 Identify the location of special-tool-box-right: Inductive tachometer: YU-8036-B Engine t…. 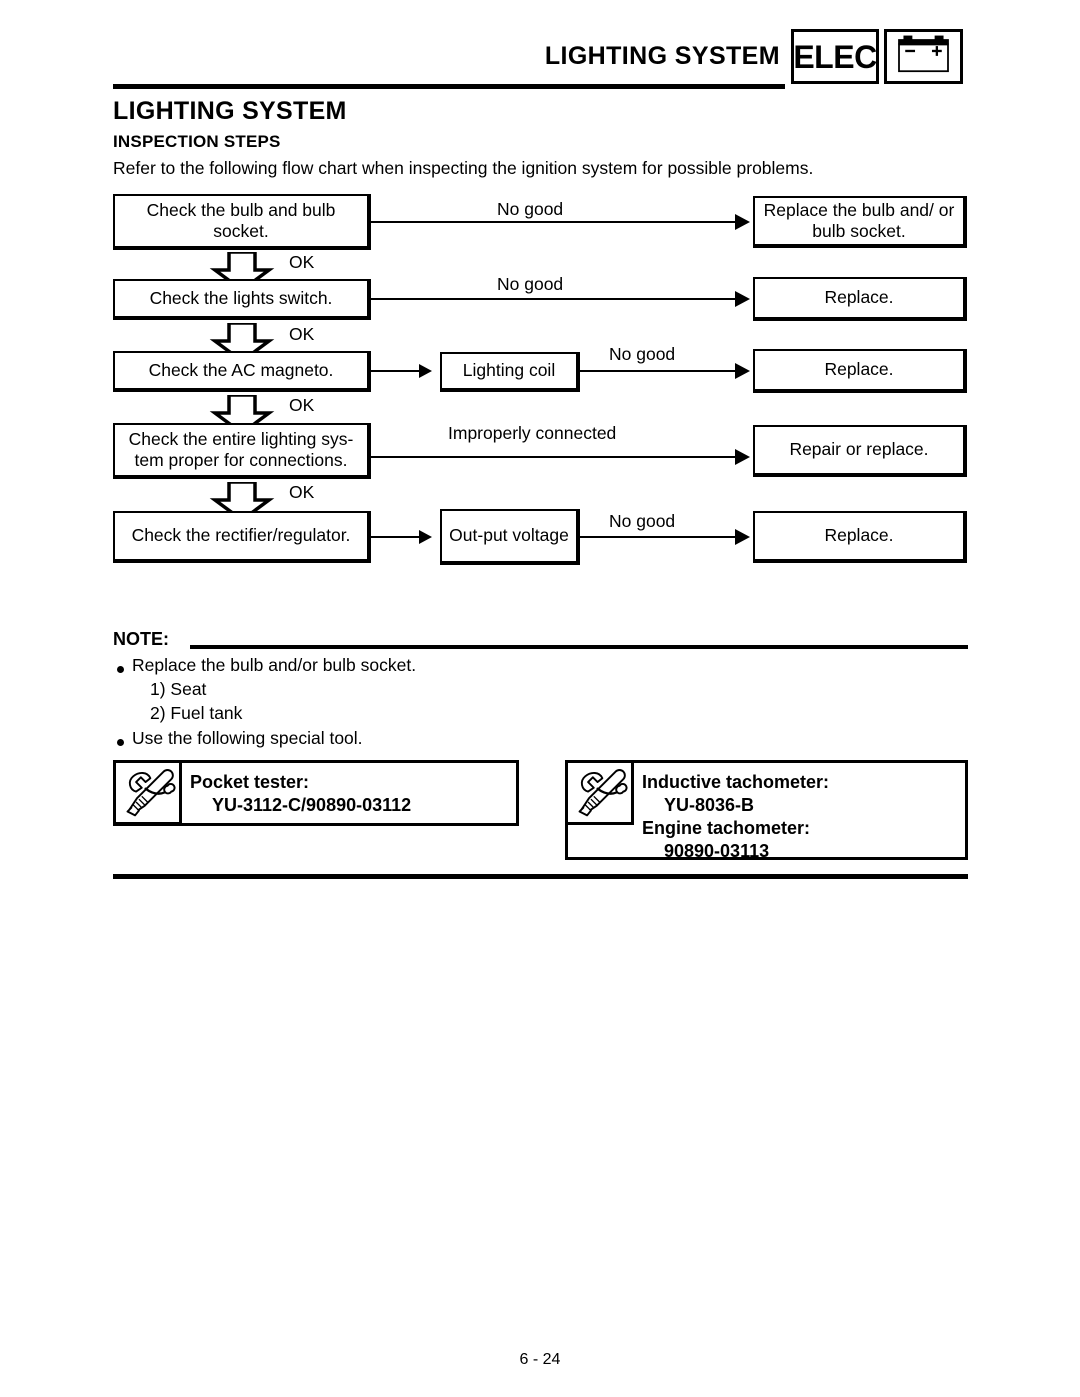
(766, 811).